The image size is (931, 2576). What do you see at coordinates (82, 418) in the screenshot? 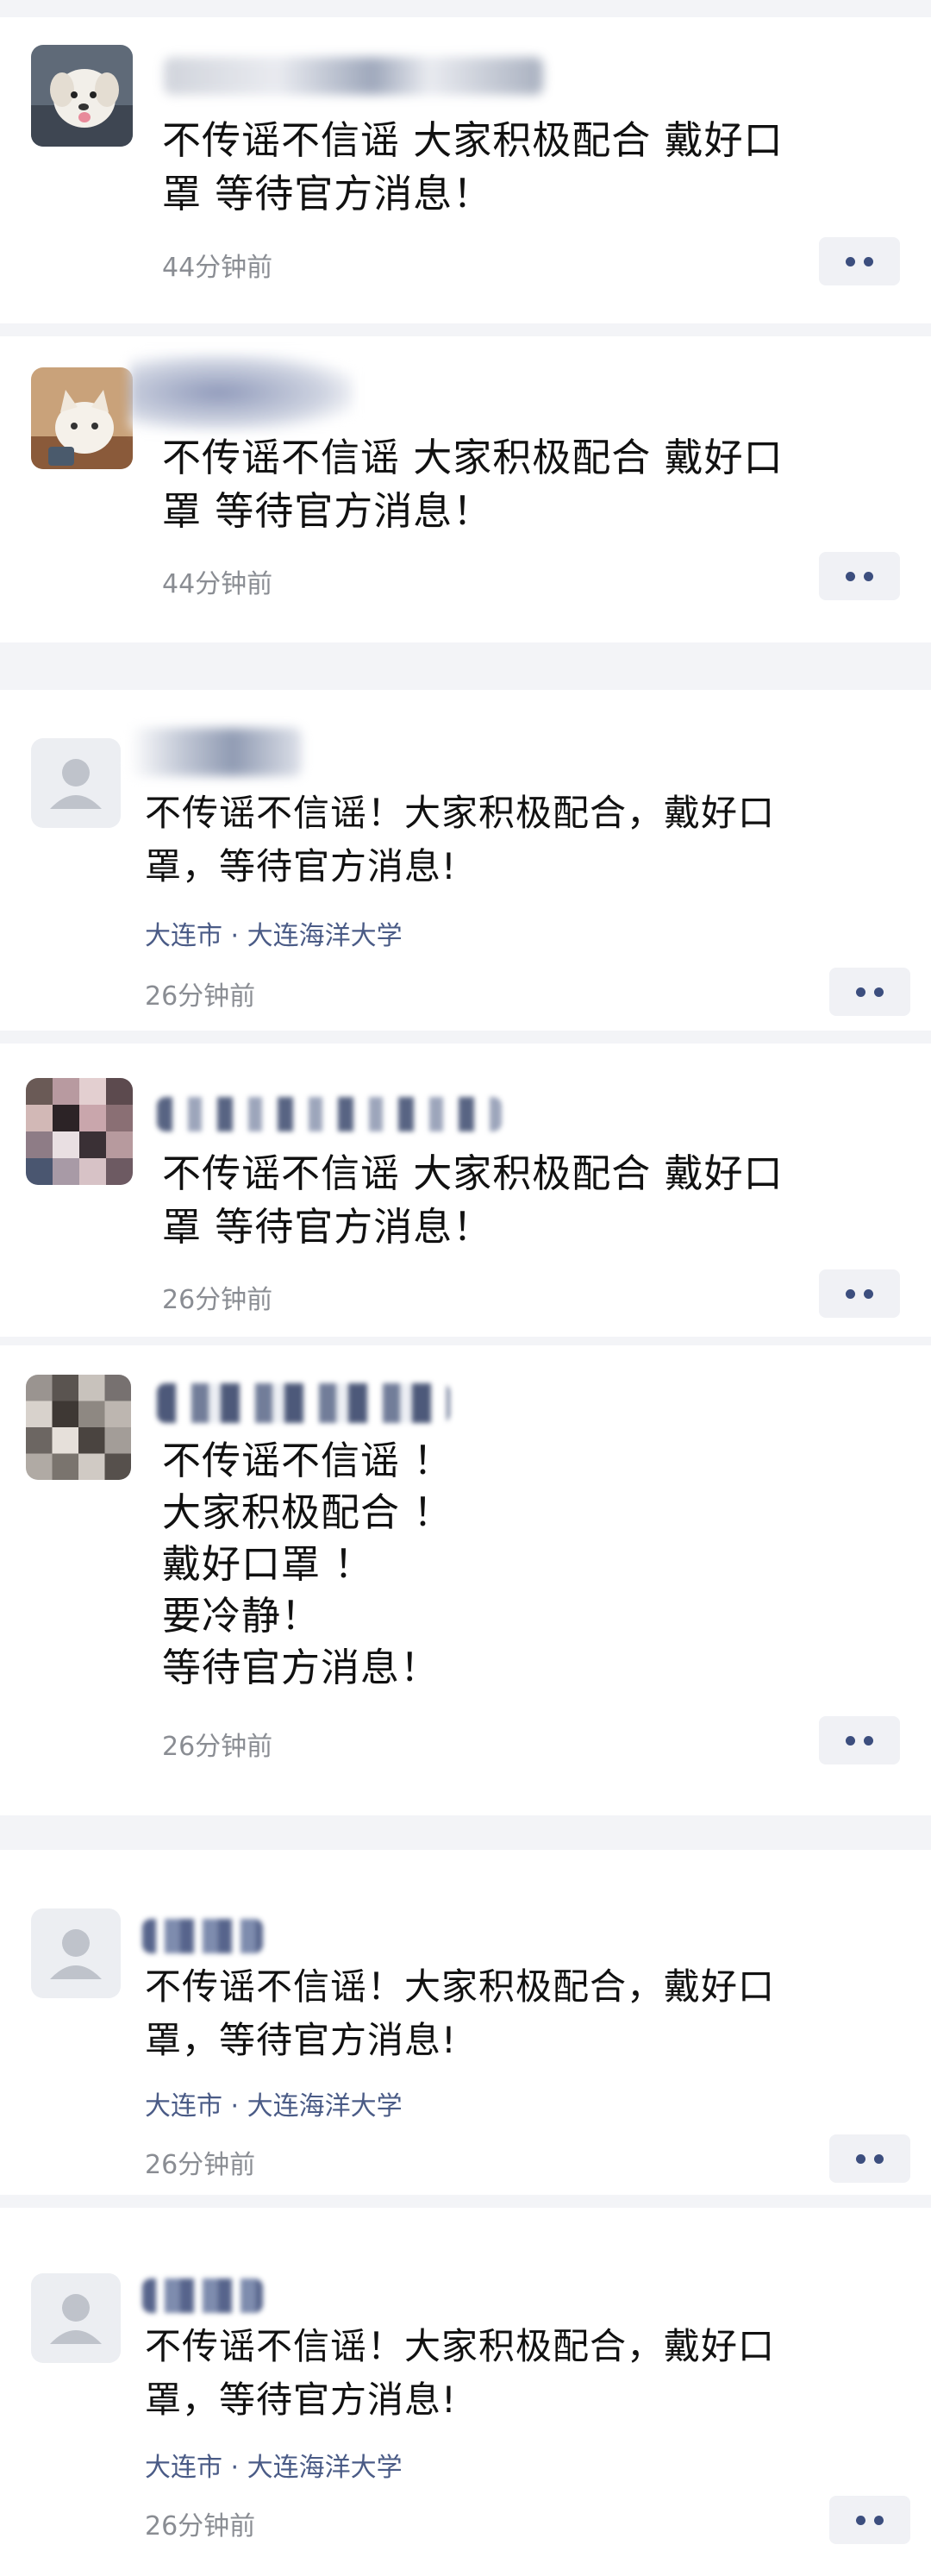
I see `cat-photo-avatar` at bounding box center [82, 418].